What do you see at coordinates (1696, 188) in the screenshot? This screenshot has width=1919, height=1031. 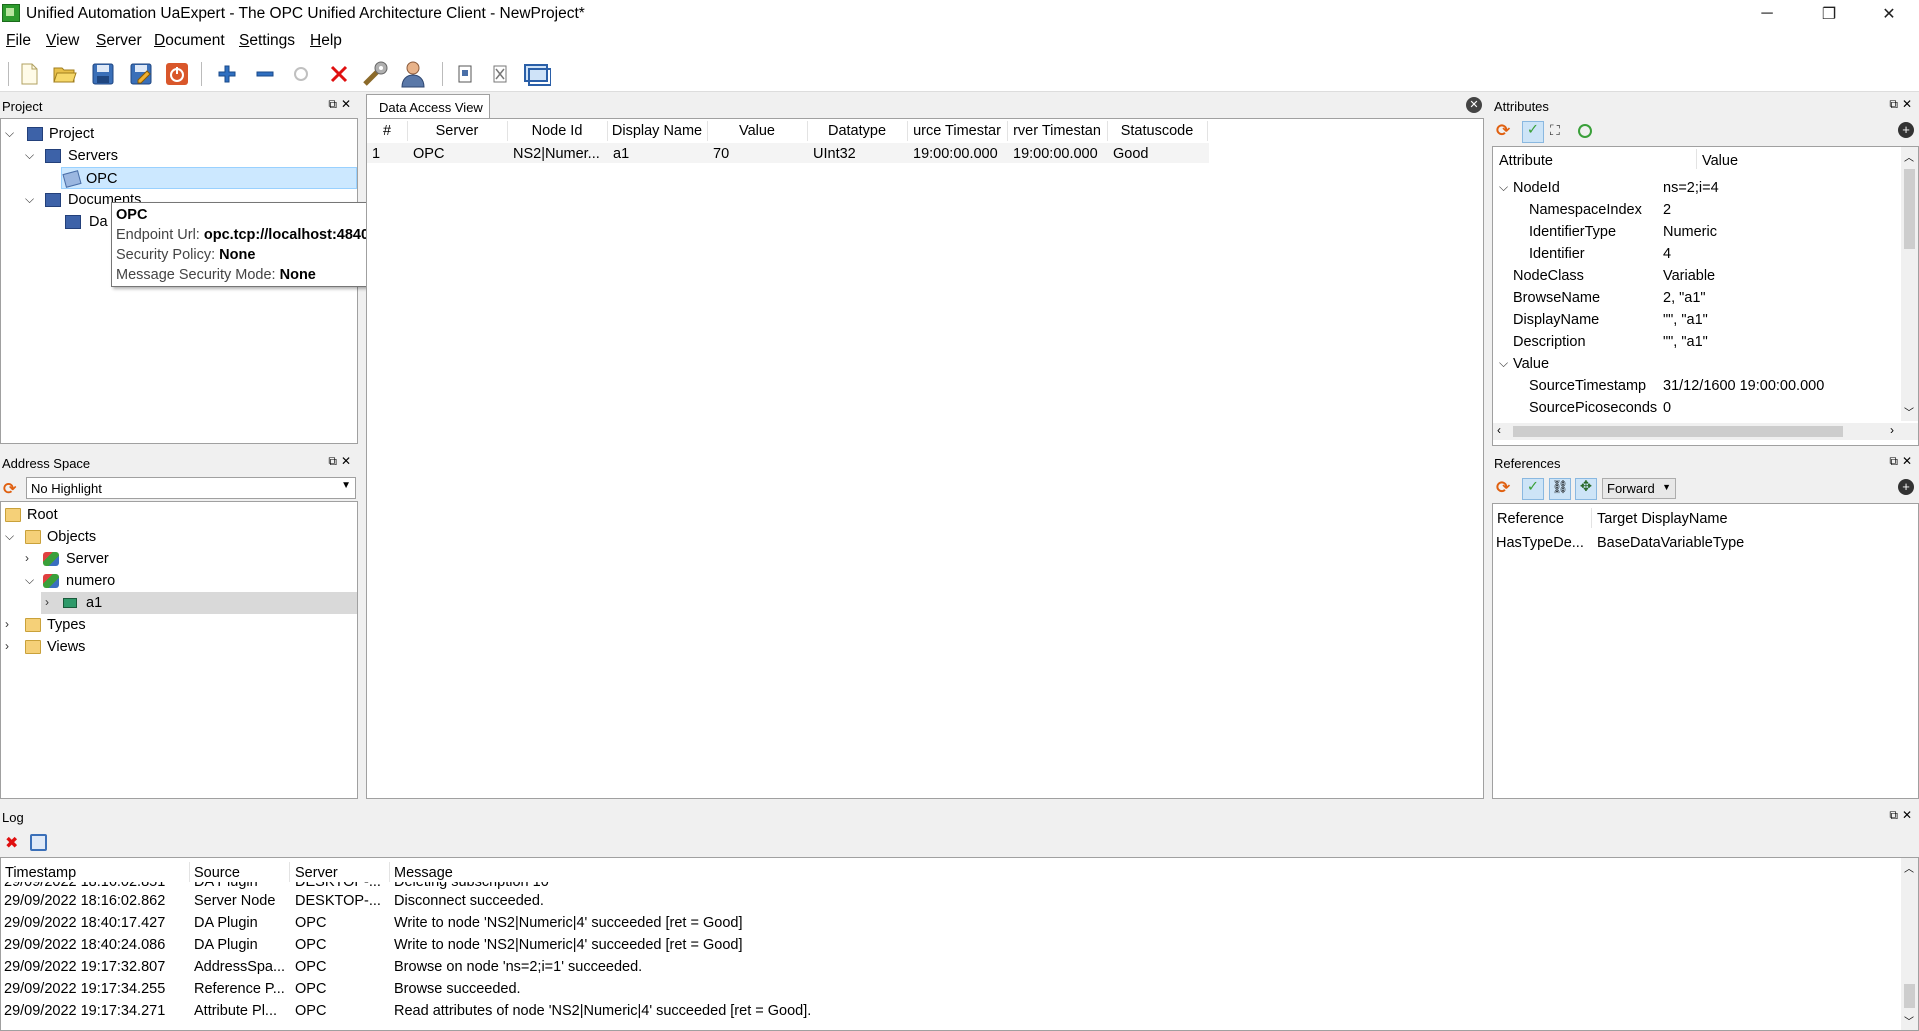 I see `attribute-row: ⌵ NodeId ns=2;i=4` at bounding box center [1696, 188].